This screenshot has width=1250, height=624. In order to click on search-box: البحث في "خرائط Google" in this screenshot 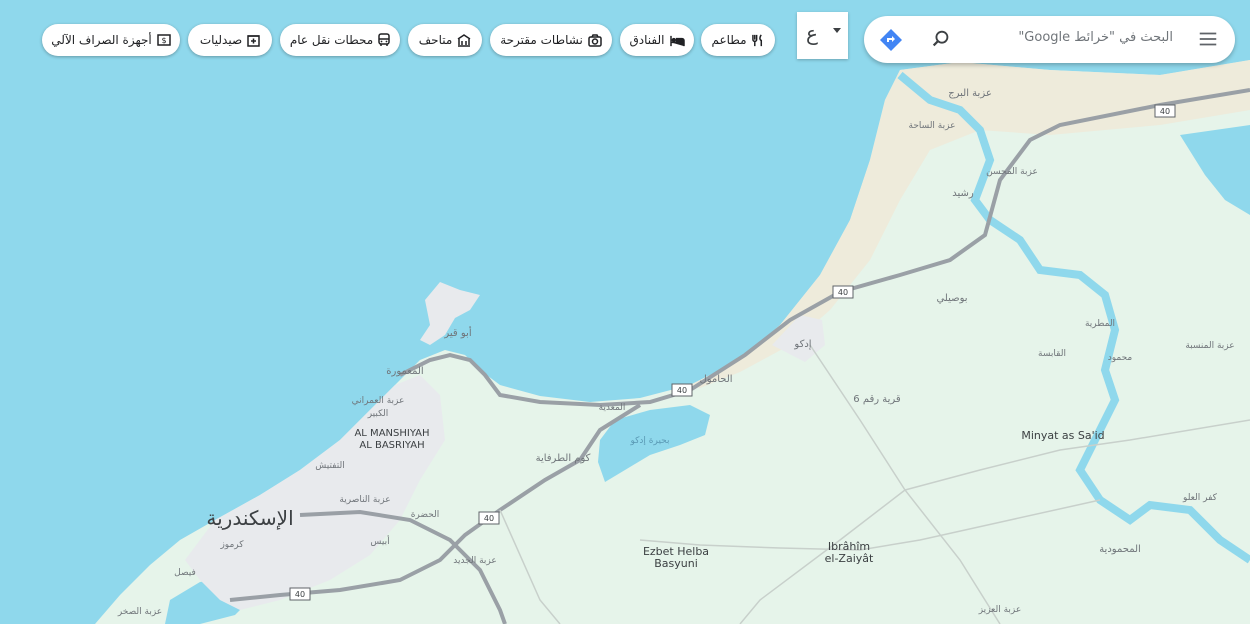, I will do `click(1049, 39)`.